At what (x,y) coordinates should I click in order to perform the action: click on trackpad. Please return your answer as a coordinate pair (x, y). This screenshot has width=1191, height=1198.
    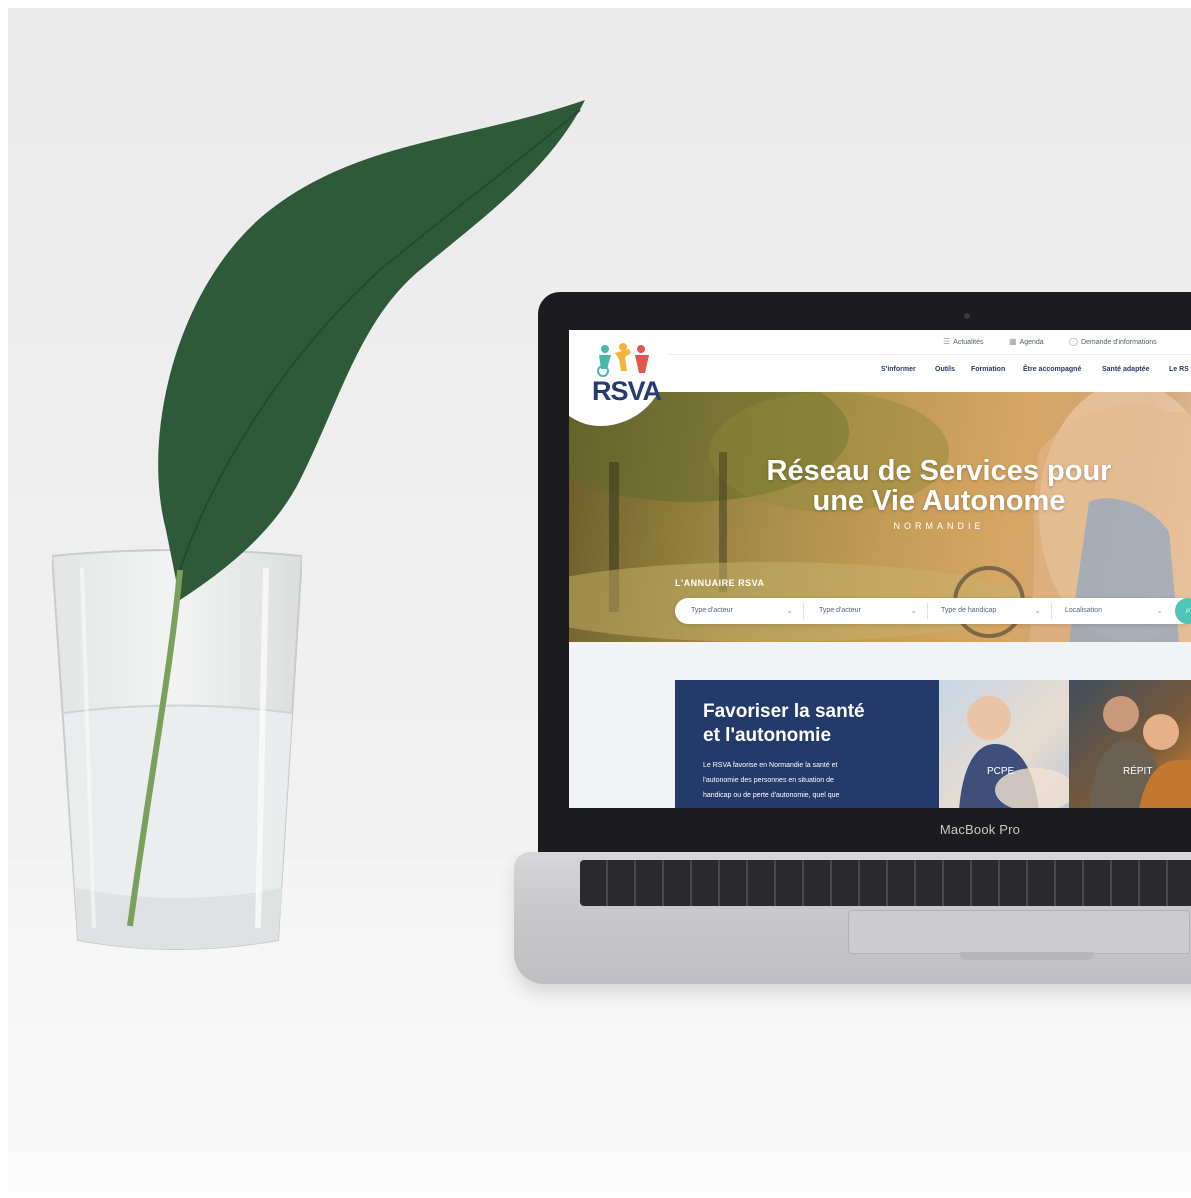
    Looking at the image, I should click on (1019, 932).